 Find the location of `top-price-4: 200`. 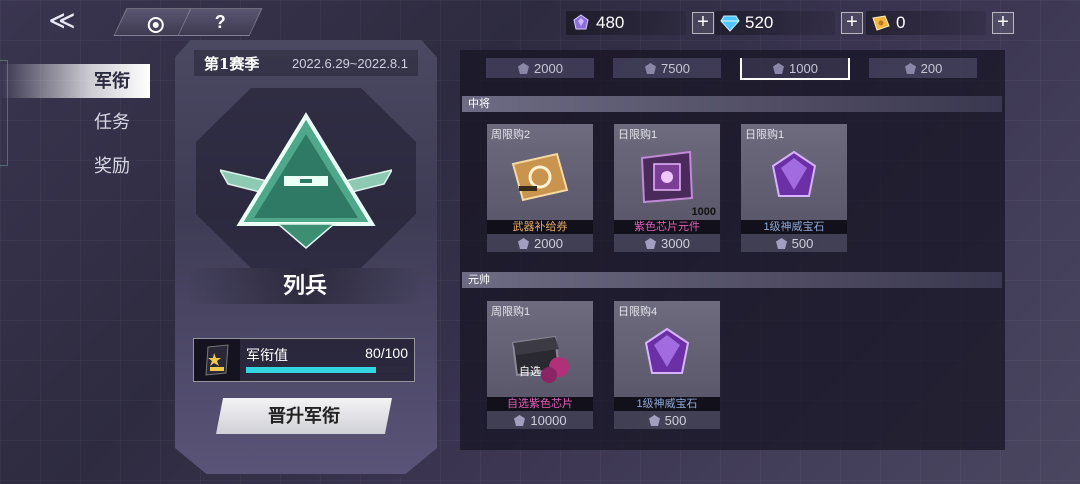

top-price-4: 200 is located at coordinates (923, 68).